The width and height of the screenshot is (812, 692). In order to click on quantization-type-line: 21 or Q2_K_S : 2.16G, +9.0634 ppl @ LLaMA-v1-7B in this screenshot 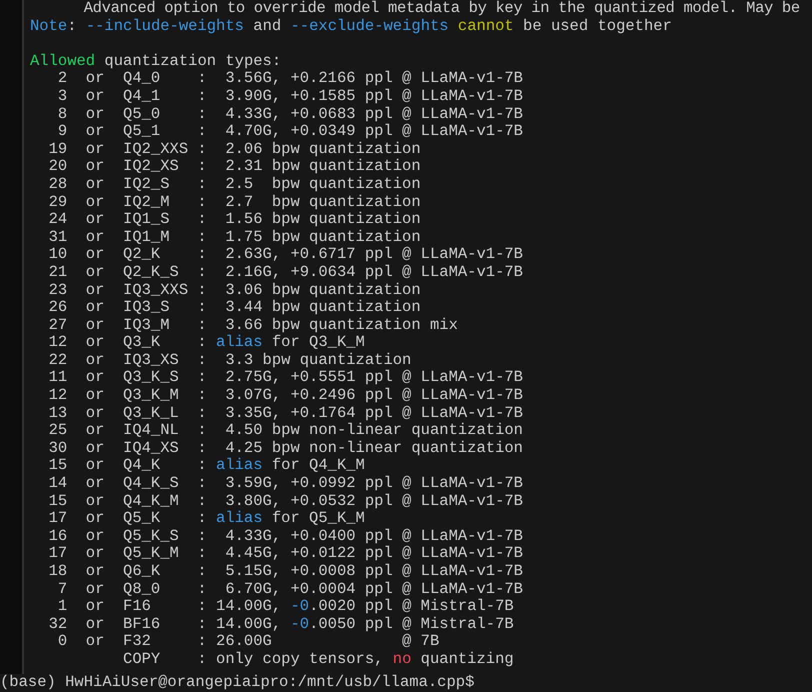, I will do `click(285, 273)`.